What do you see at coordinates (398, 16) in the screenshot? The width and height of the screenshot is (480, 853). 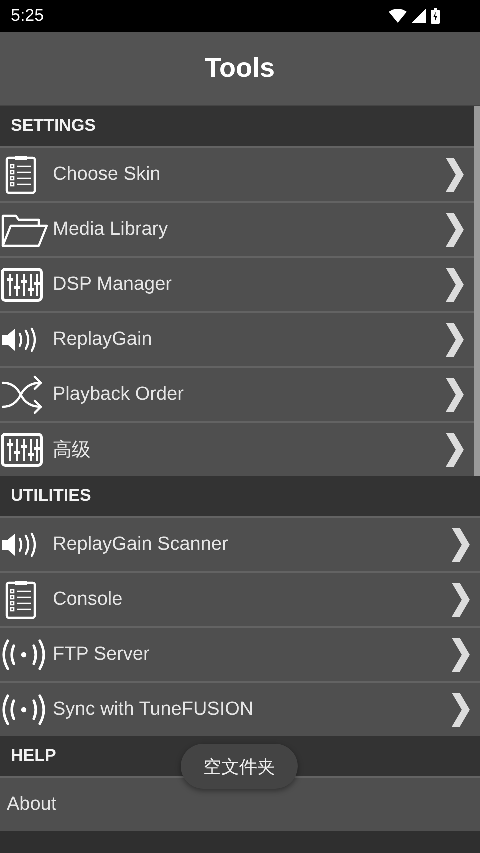 I see `wifi-icon` at bounding box center [398, 16].